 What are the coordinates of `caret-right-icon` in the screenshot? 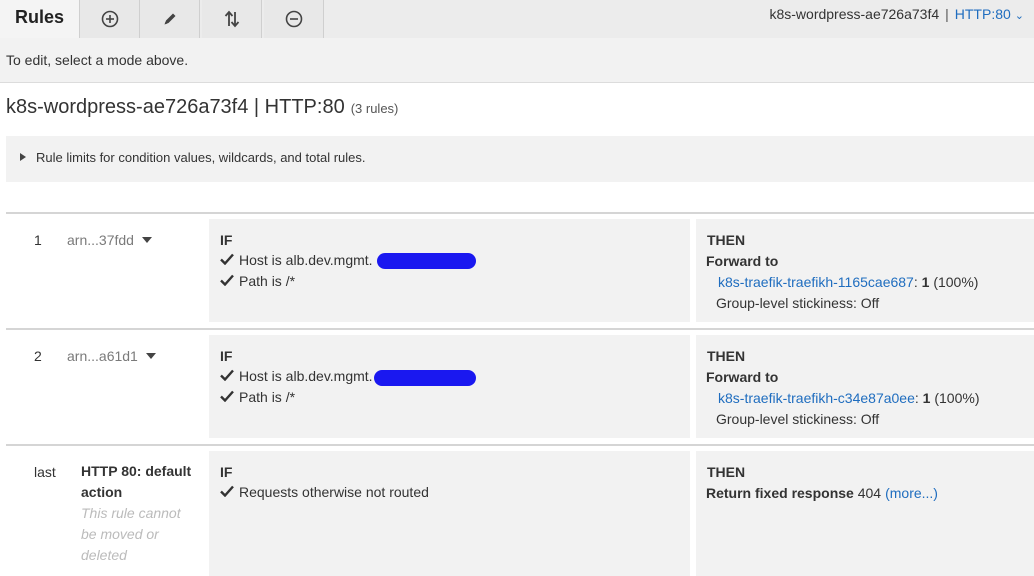 It's located at (23, 157).